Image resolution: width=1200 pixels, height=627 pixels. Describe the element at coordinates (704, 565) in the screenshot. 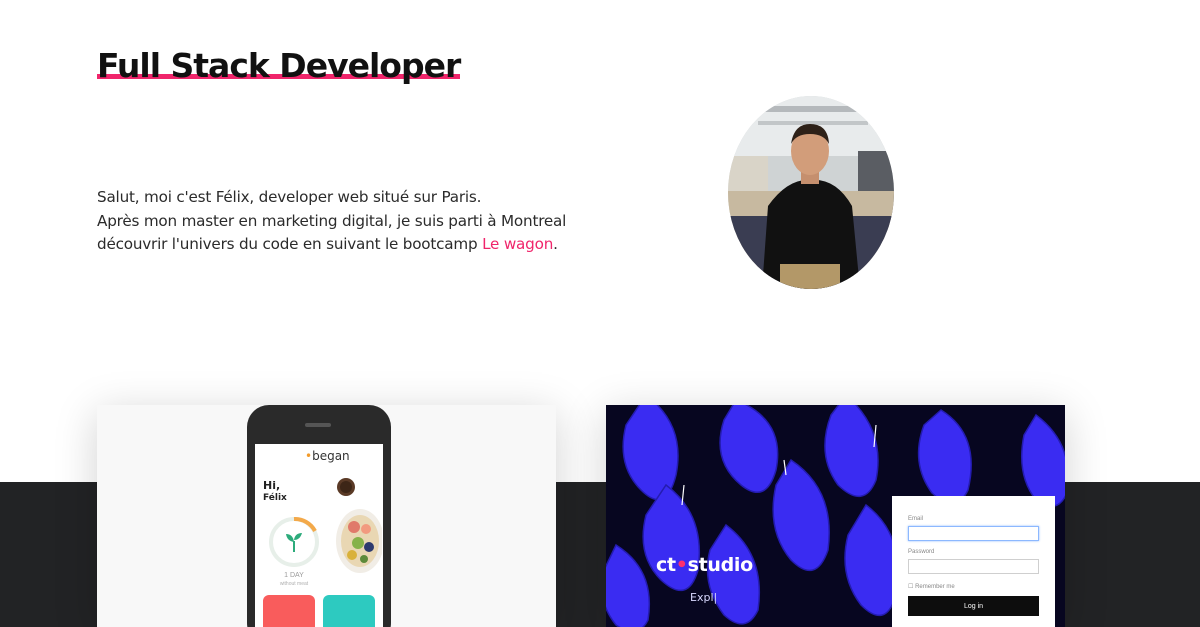

I see `ct-studio-logo: ct•studio` at that location.